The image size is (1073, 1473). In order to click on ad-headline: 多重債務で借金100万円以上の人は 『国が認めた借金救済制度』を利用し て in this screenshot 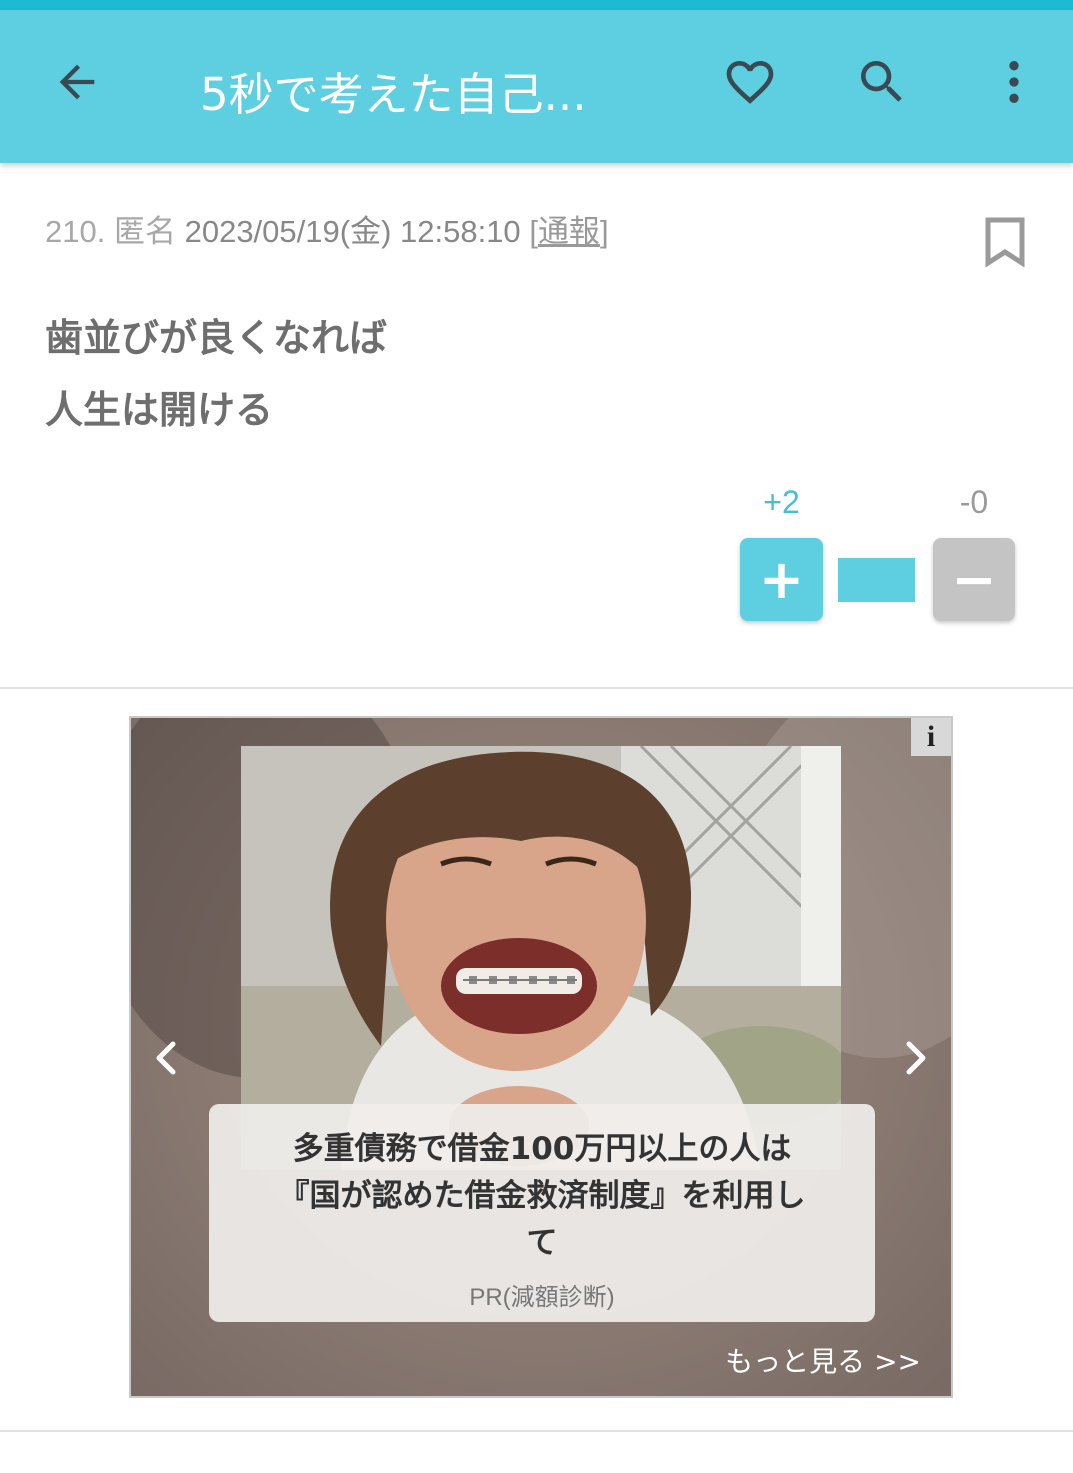, I will do `click(542, 1185)`.